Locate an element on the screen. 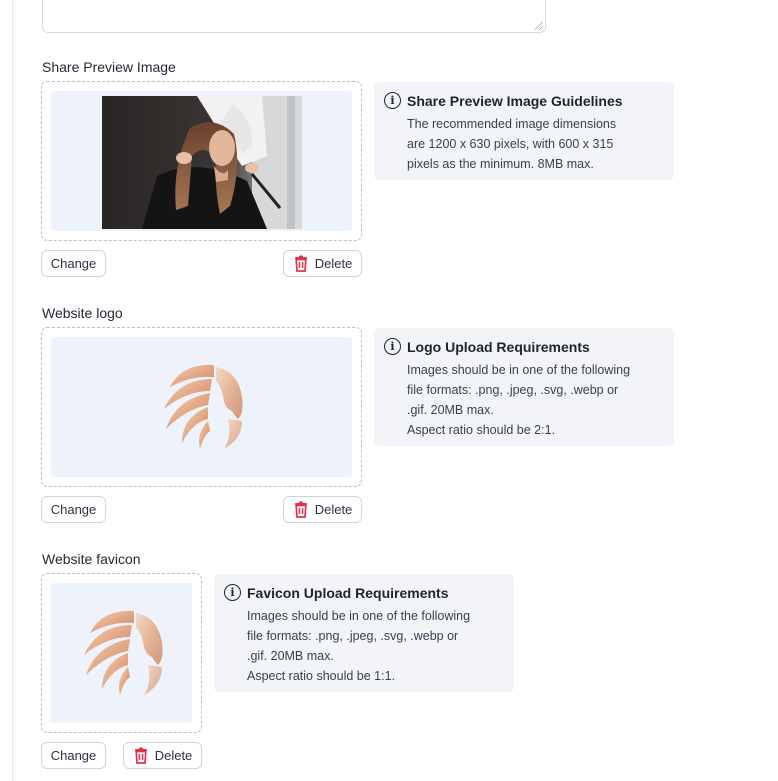 Image resolution: width=778 pixels, height=781 pixels. website-logo-dropzone is located at coordinates (201, 407).